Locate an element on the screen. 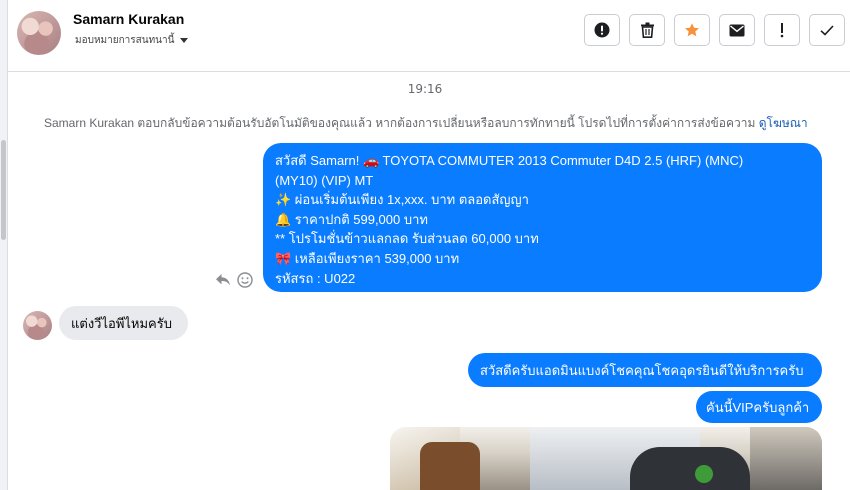  message-line: รหัสรถ : U022 is located at coordinates (315, 278).